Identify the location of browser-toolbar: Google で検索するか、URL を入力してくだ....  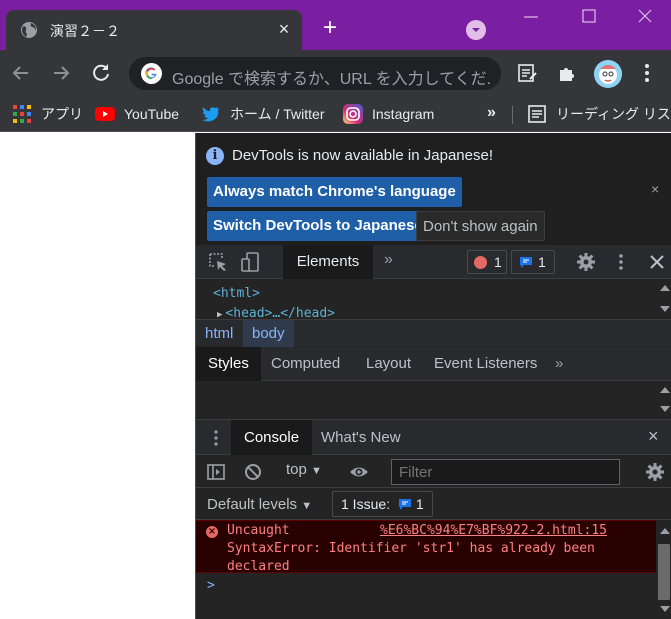
(335, 73).